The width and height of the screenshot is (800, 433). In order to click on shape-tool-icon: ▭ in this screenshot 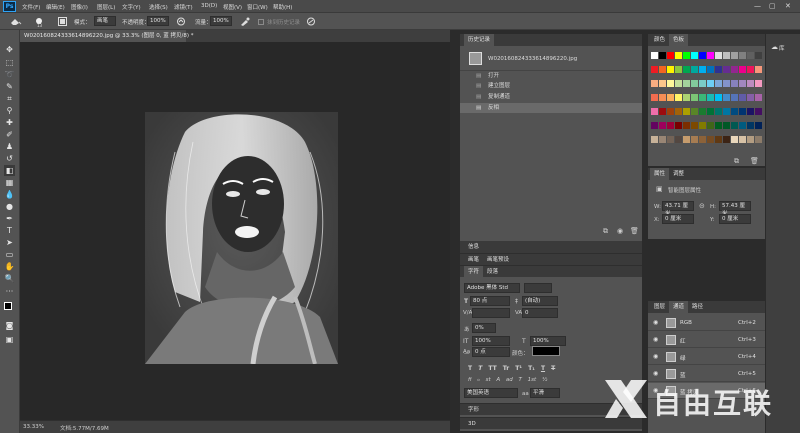, I will do `click(9, 254)`.